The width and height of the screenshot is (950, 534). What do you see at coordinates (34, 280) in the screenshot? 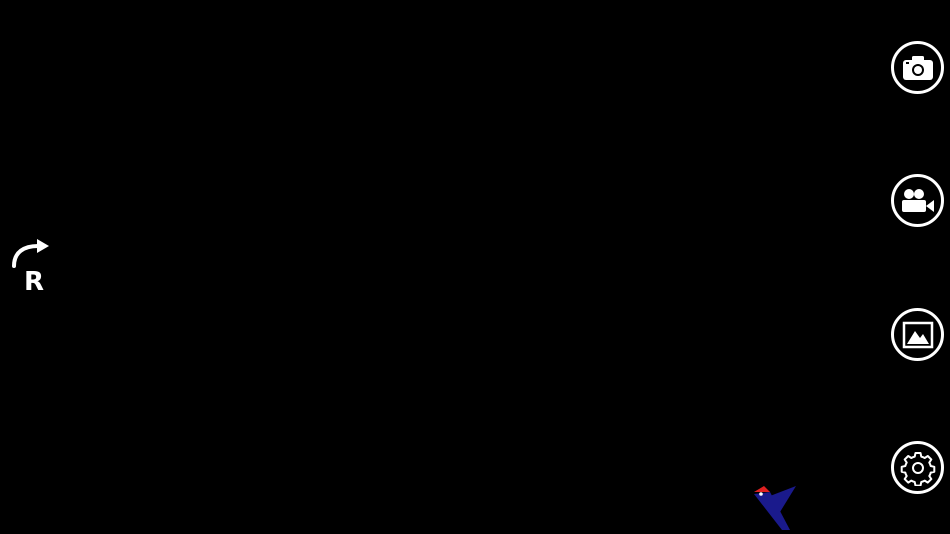
I see `rotate-letter: R` at bounding box center [34, 280].